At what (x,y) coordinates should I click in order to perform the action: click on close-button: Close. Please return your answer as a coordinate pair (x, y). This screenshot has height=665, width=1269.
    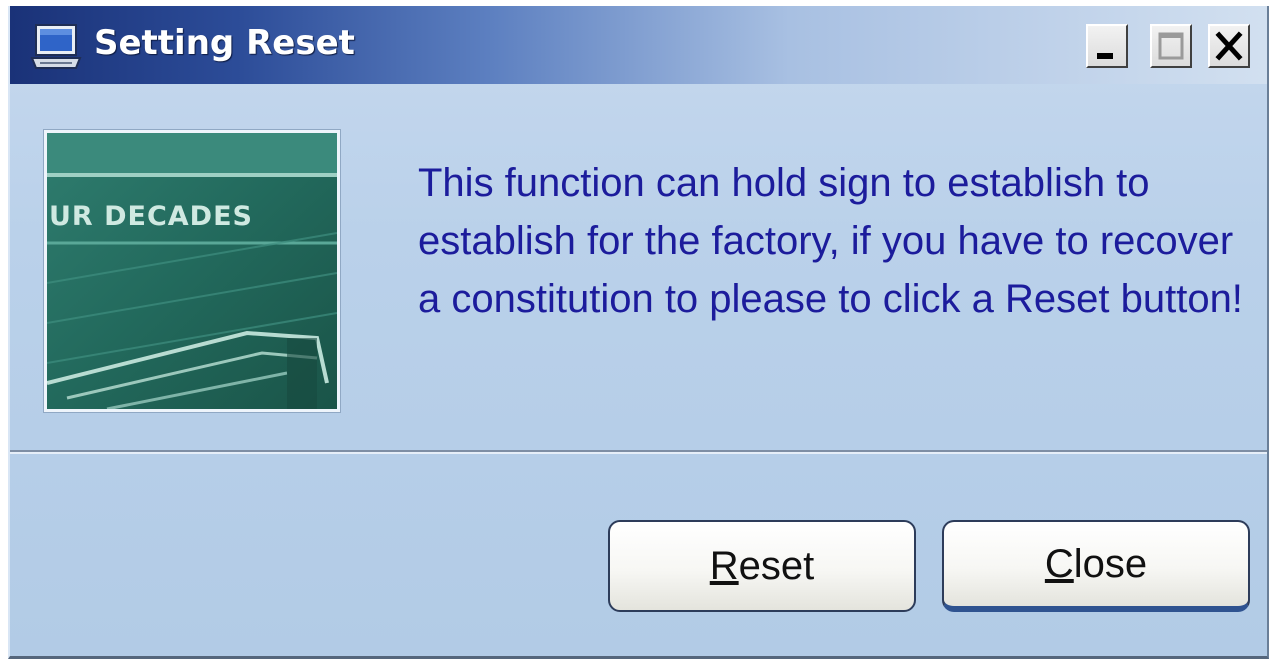
    Looking at the image, I should click on (1096, 566).